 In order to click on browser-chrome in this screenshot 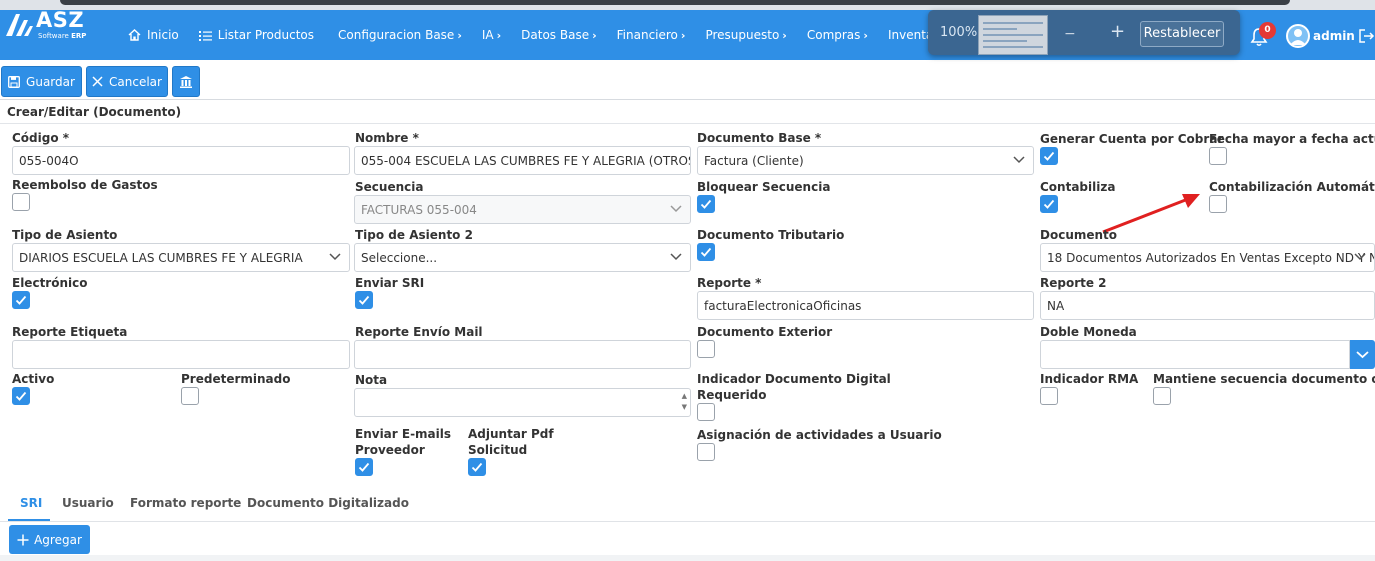, I will do `click(687, 5)`.